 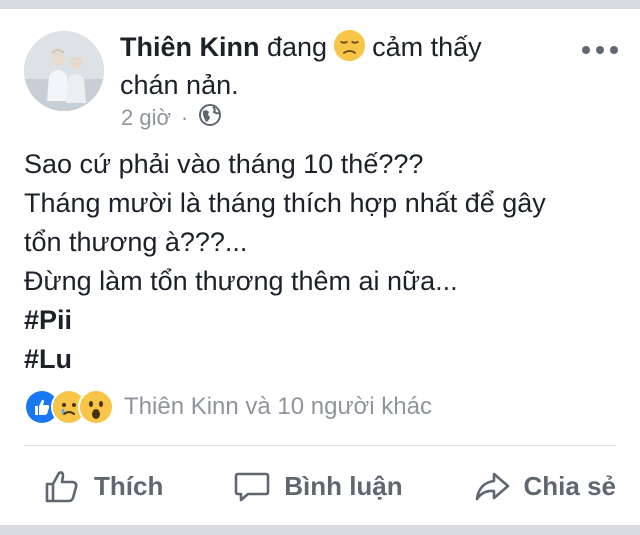 I want to click on share-button: Chia sẻ, so click(x=544, y=486).